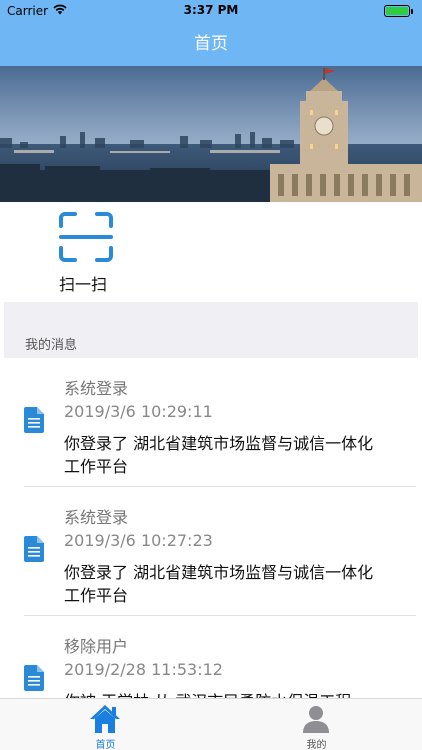 This screenshot has width=422, height=750. I want to click on user-icon, so click(316, 719).